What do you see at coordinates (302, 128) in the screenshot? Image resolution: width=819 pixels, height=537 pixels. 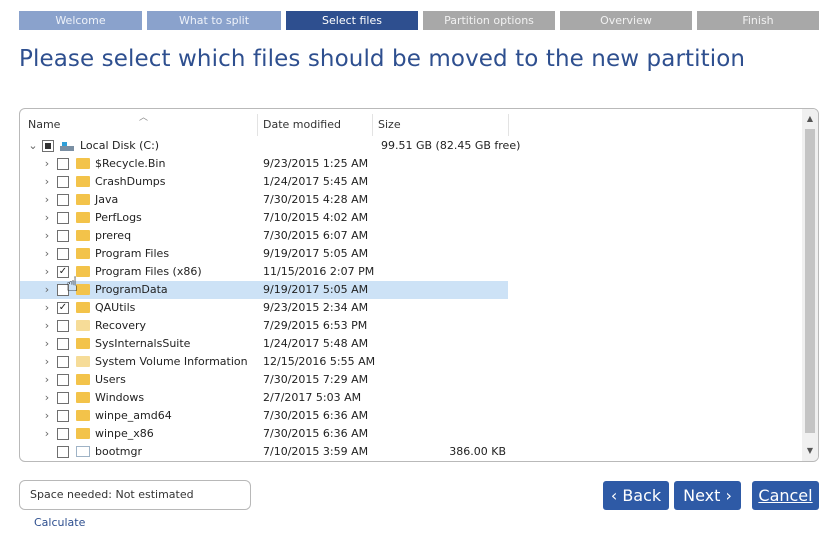 I see `column-date-modified: Date modified` at bounding box center [302, 128].